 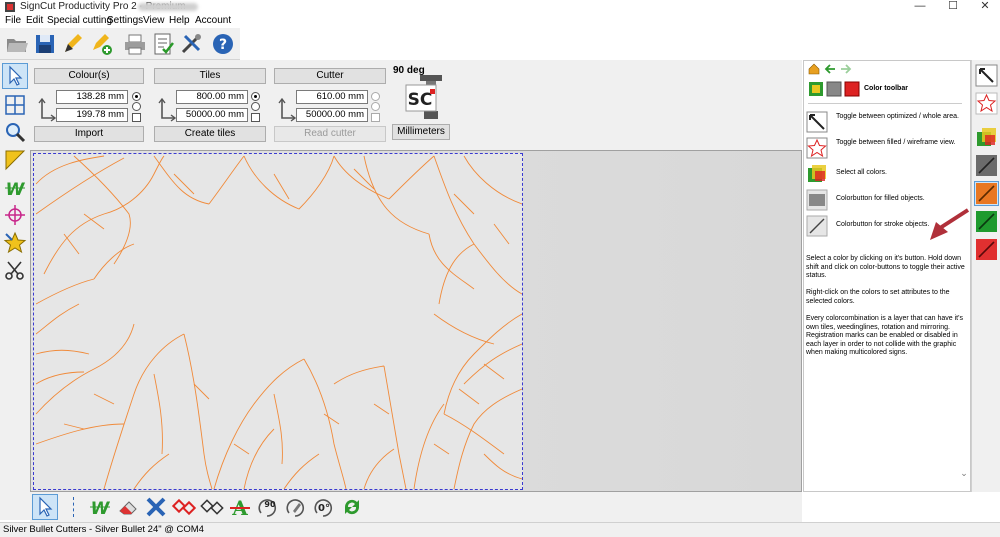 What do you see at coordinates (17, 44) in the screenshot?
I see `open-folder-icon` at bounding box center [17, 44].